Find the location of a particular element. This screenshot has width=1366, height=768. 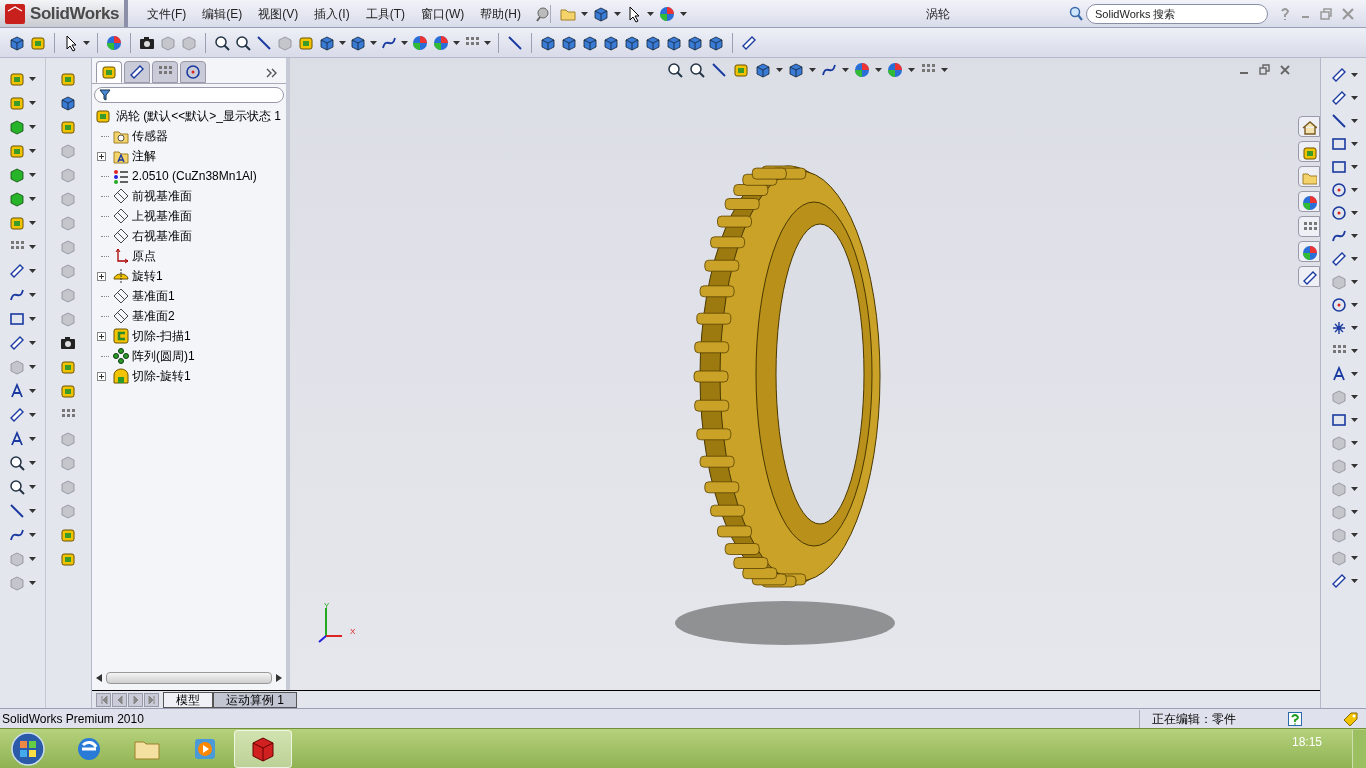

tree-item: 切除-扫描1 is located at coordinates (161, 336).